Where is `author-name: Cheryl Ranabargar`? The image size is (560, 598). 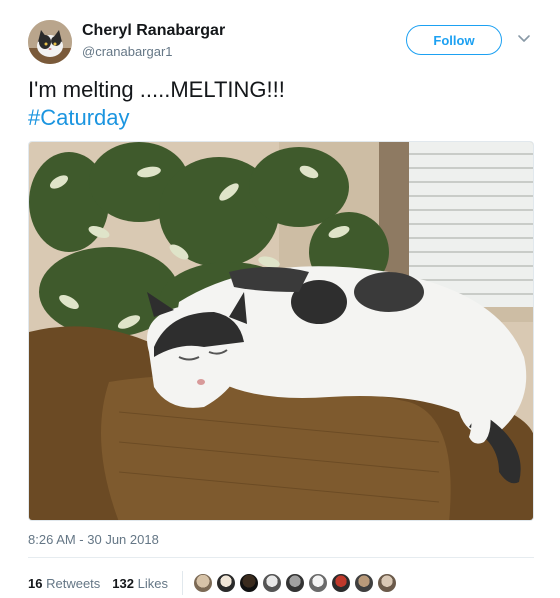 author-name: Cheryl Ranabargar is located at coordinates (153, 31).